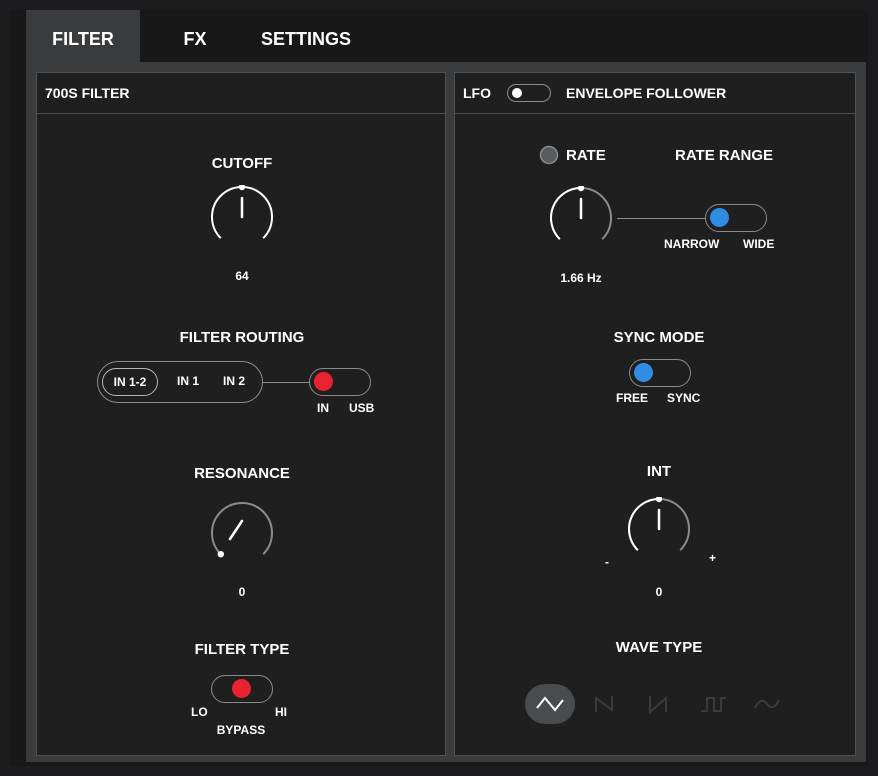 Image resolution: width=878 pixels, height=776 pixels. Describe the element at coordinates (286, 382) in the screenshot. I see `routing-connector-line` at that location.